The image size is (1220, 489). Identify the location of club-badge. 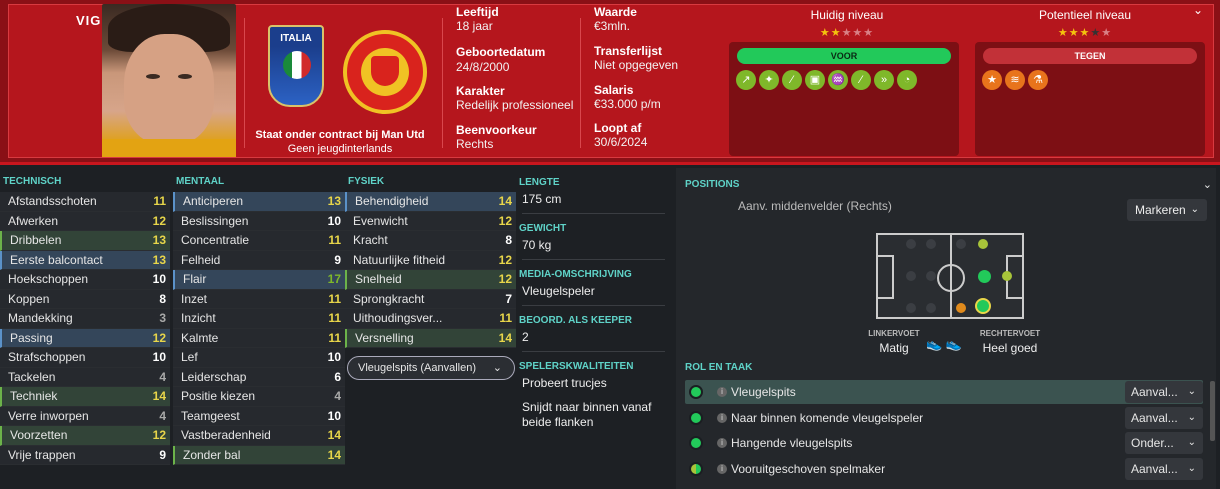
(385, 72).